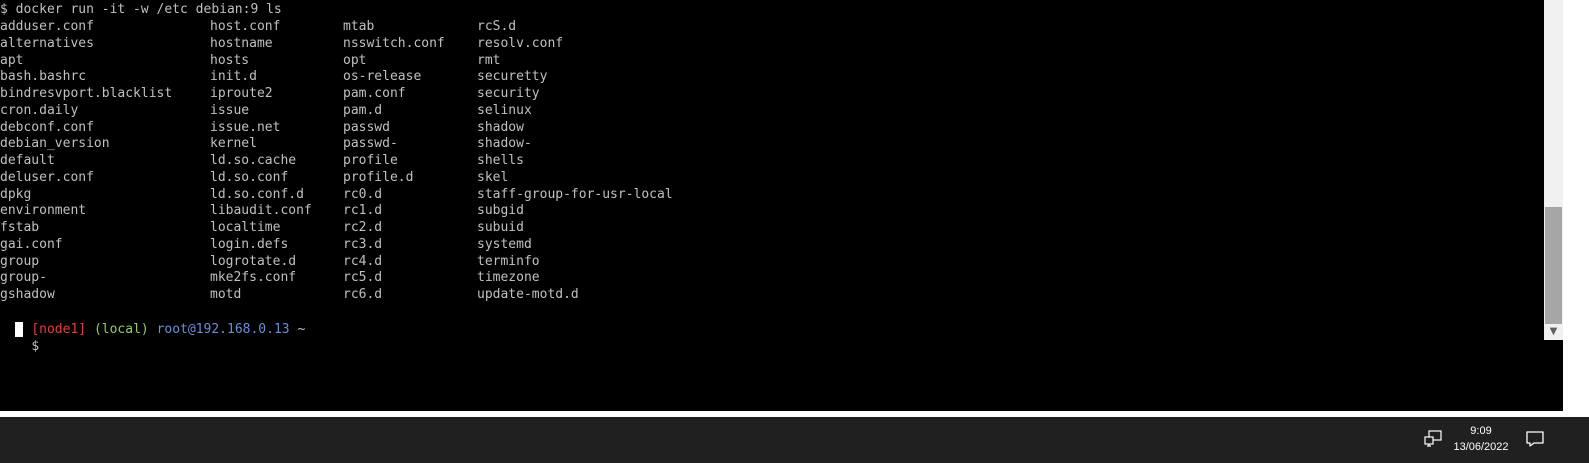  What do you see at coordinates (241, 93) in the screenshot?
I see `listing-entry: iproute2` at bounding box center [241, 93].